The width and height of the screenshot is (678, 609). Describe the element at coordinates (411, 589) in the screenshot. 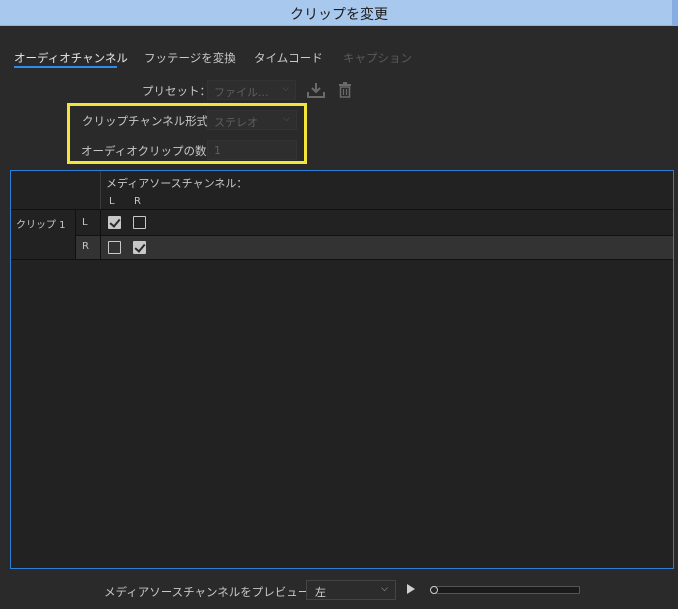

I see `play-icon` at that location.